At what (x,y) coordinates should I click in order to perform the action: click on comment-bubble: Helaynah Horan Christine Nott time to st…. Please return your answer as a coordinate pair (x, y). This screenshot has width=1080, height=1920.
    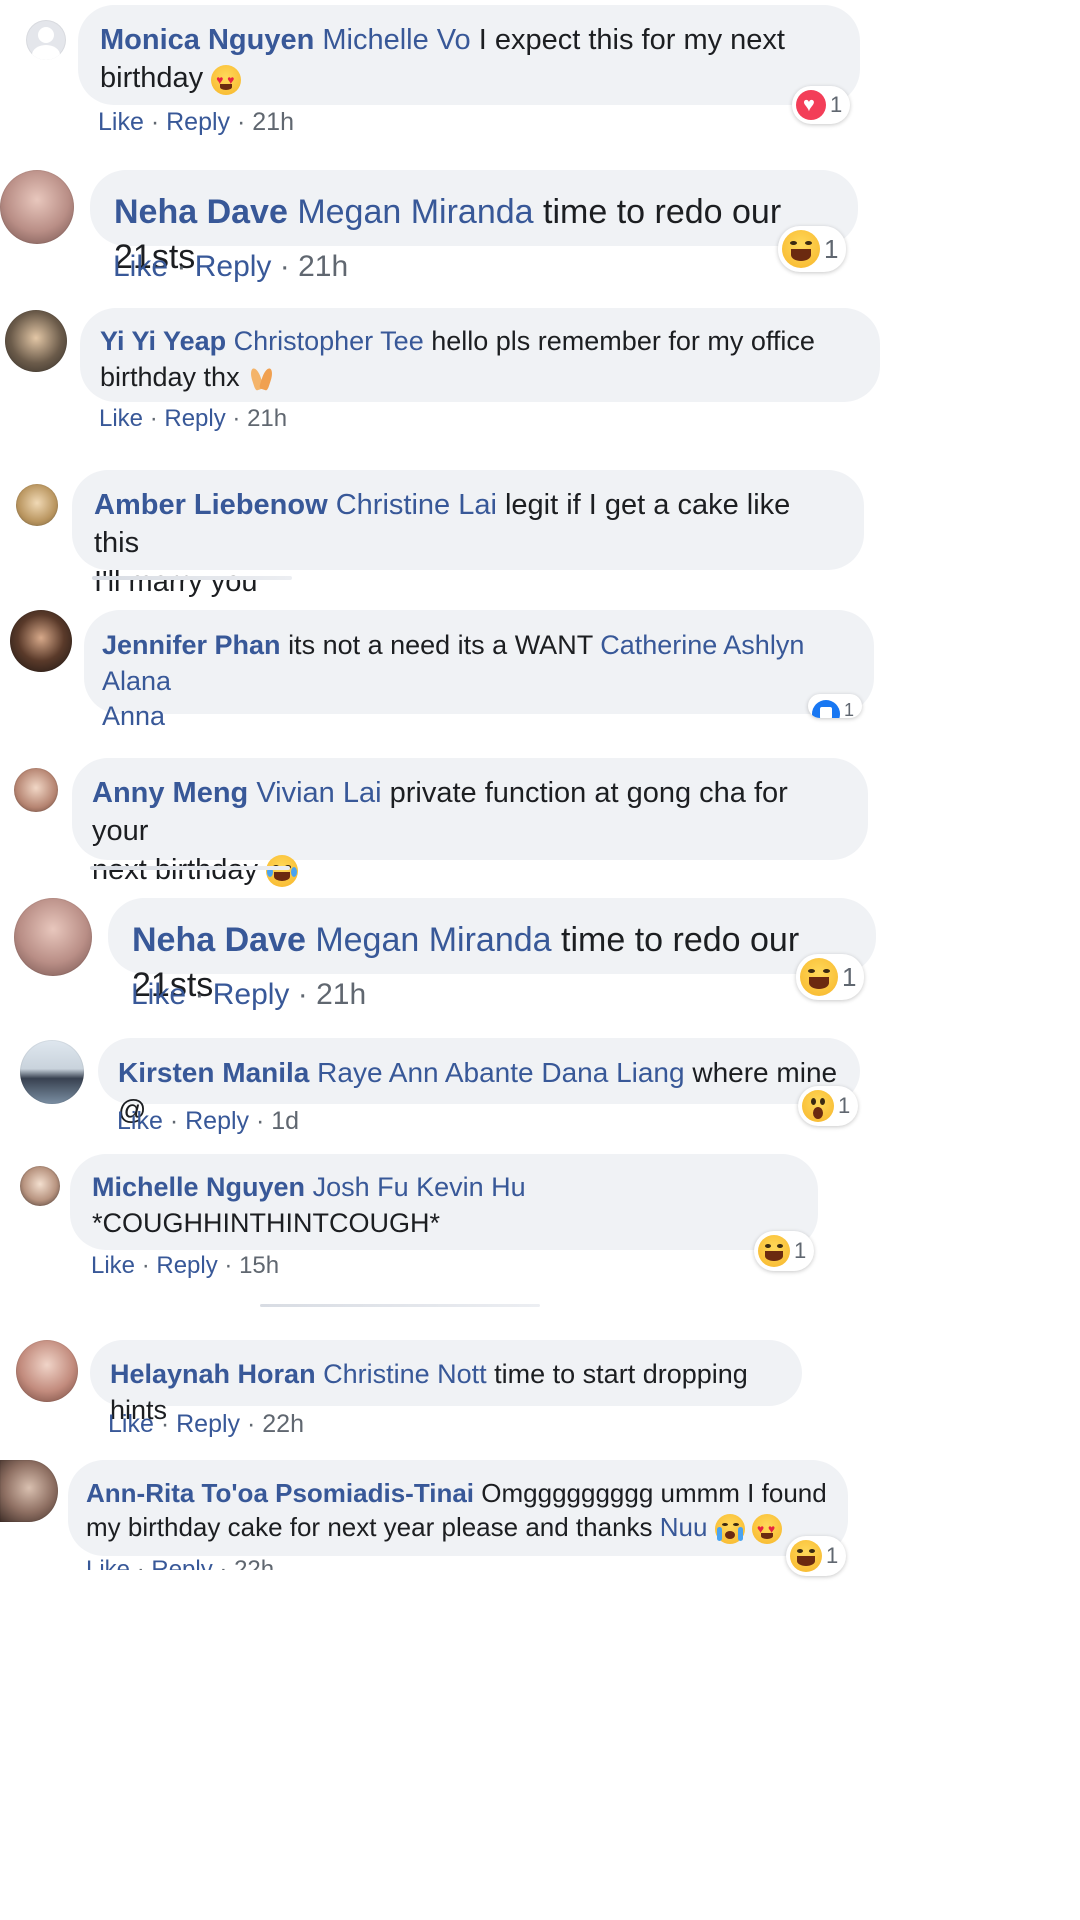
    Looking at the image, I should click on (446, 1382).